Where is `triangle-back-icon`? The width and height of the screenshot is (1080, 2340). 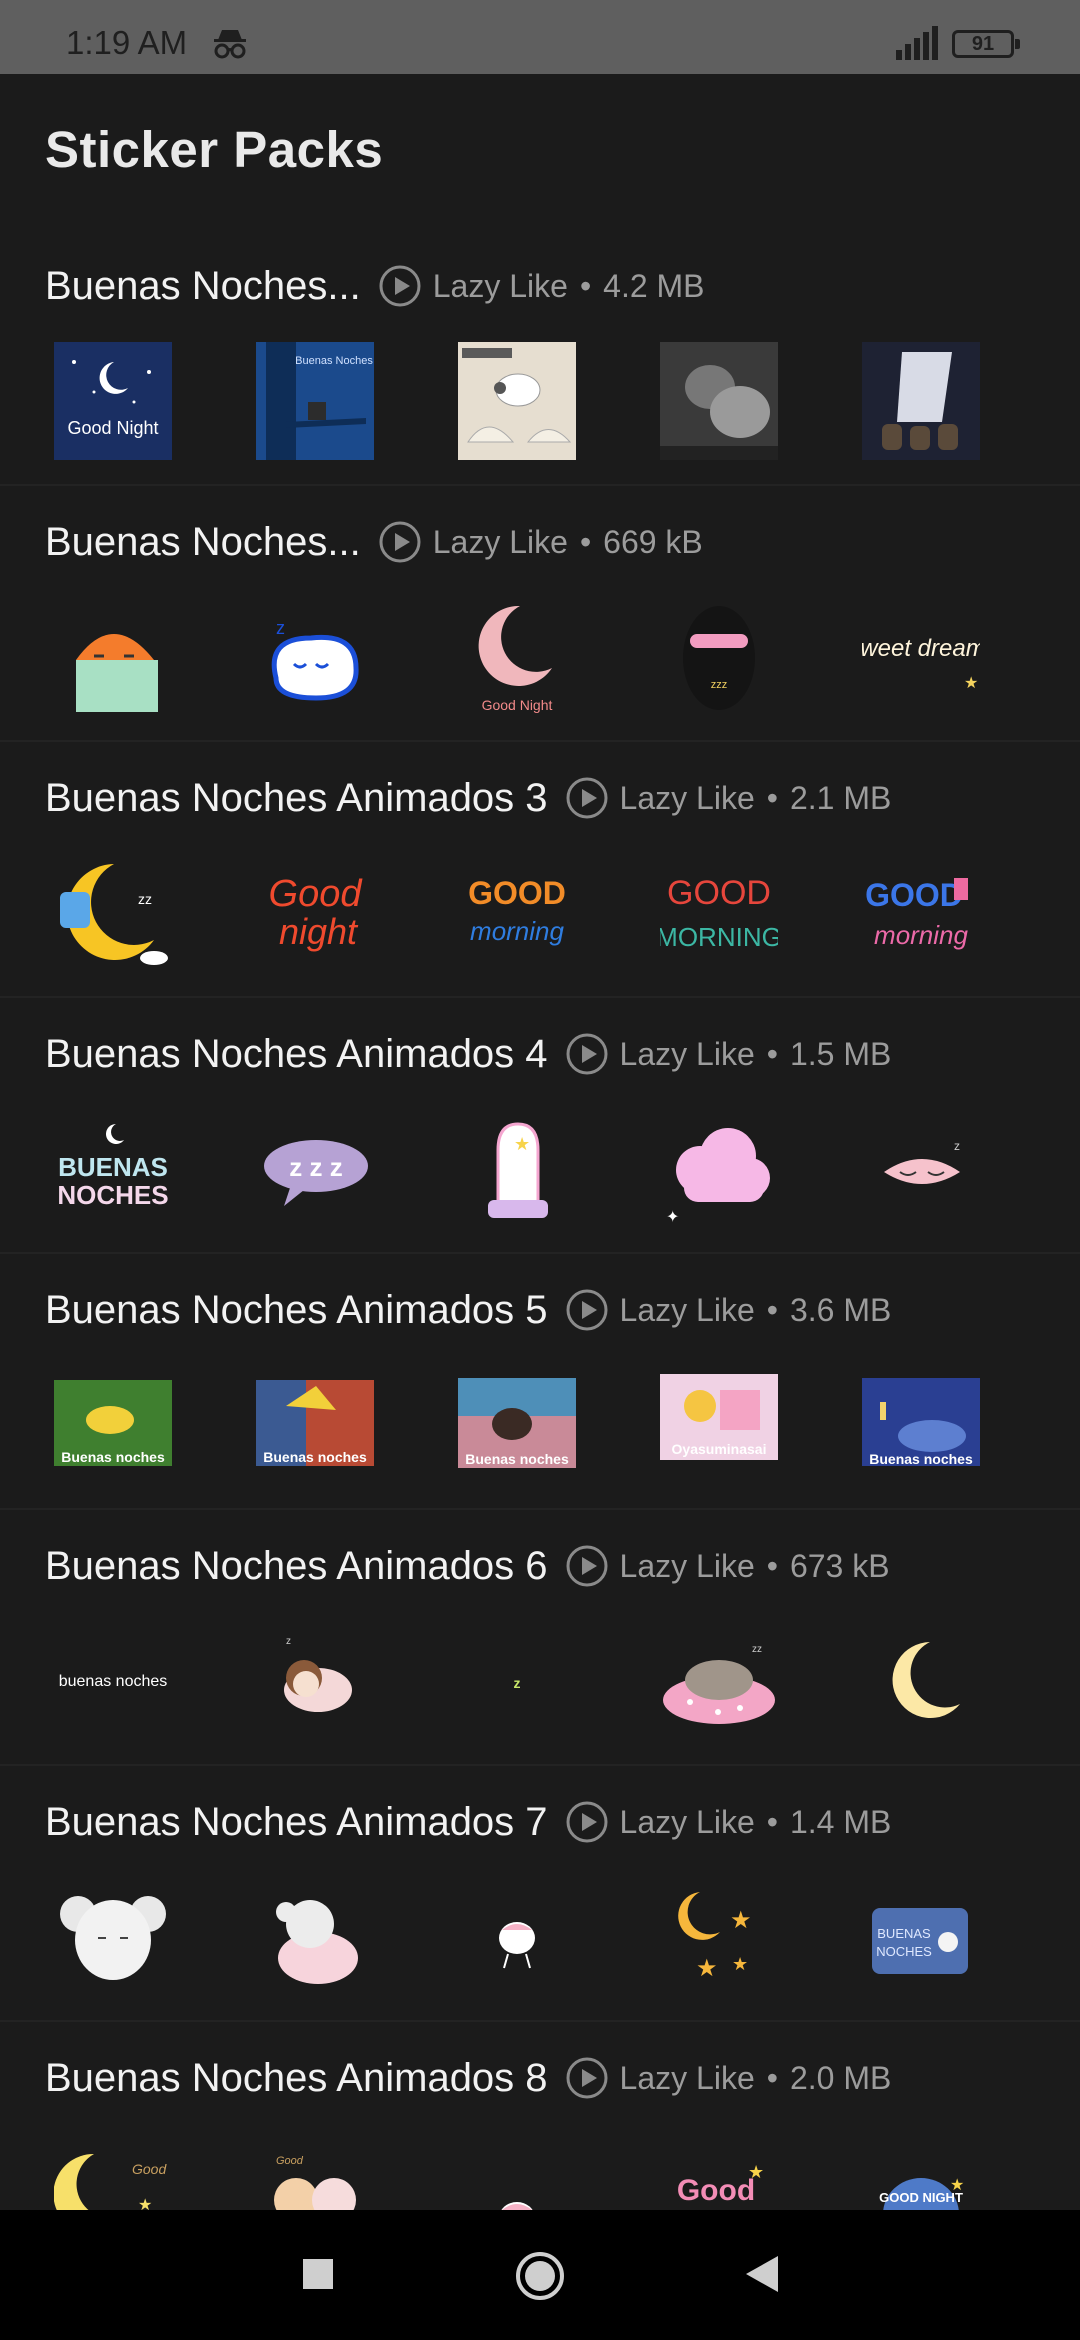 triangle-back-icon is located at coordinates (762, 2274).